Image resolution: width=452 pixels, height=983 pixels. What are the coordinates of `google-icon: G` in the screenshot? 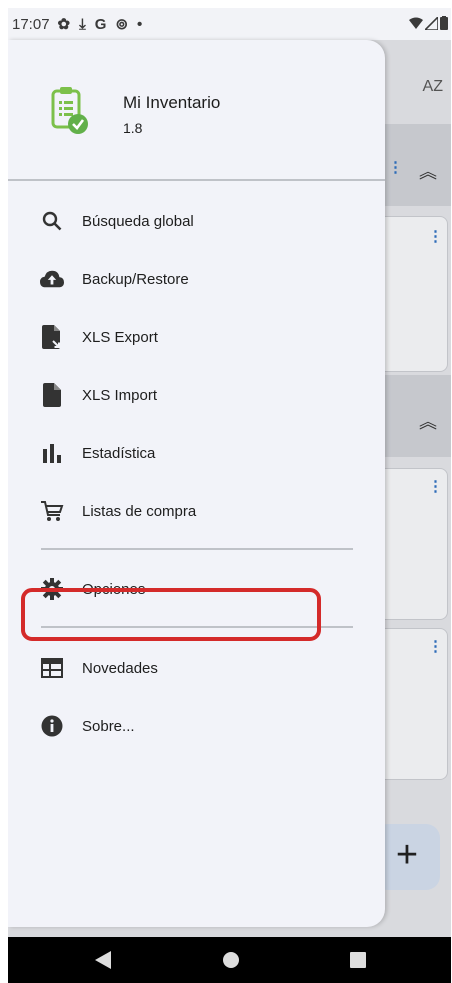 It's located at (100, 24).